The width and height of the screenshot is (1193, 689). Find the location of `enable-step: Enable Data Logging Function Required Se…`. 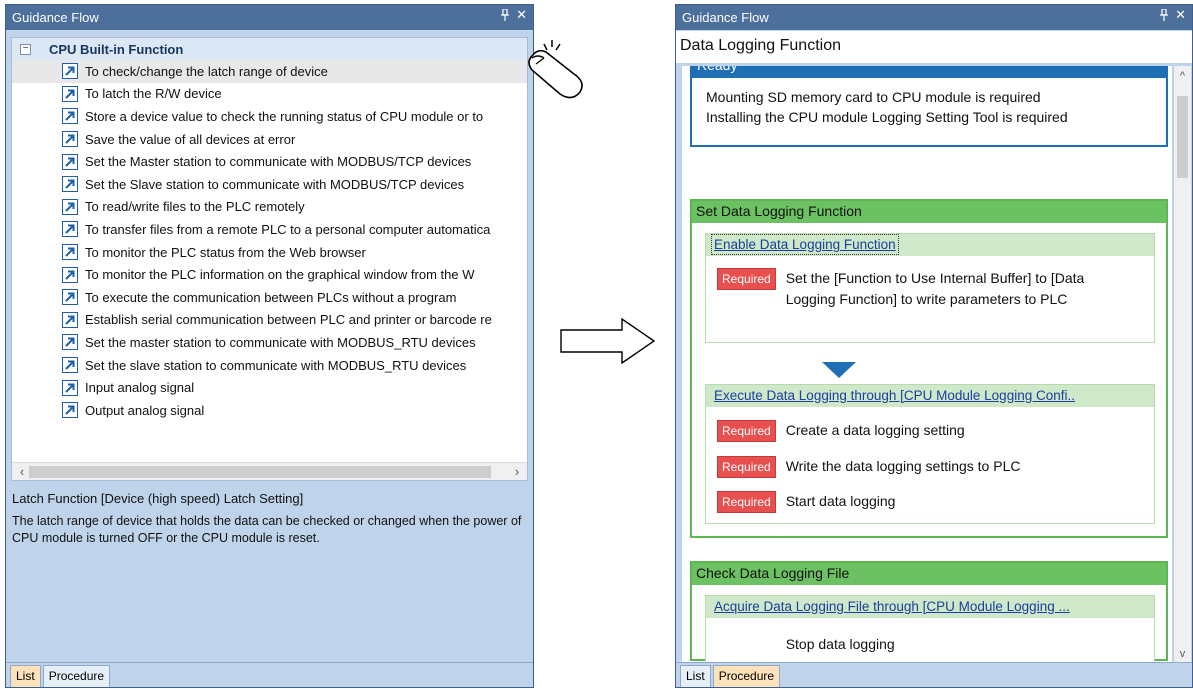

enable-step: Enable Data Logging Function Required Se… is located at coordinates (930, 288).